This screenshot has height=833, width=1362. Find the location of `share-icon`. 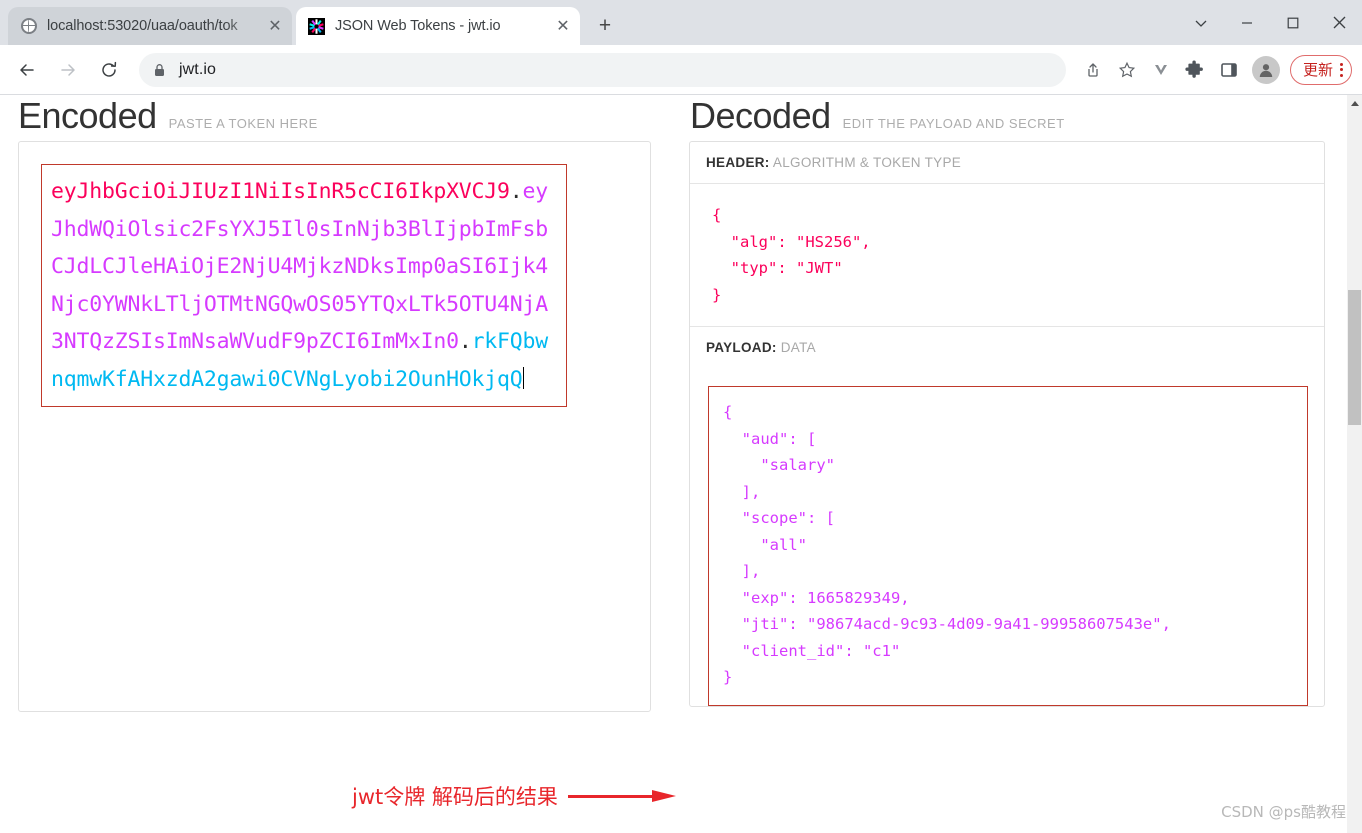

share-icon is located at coordinates (1093, 70).